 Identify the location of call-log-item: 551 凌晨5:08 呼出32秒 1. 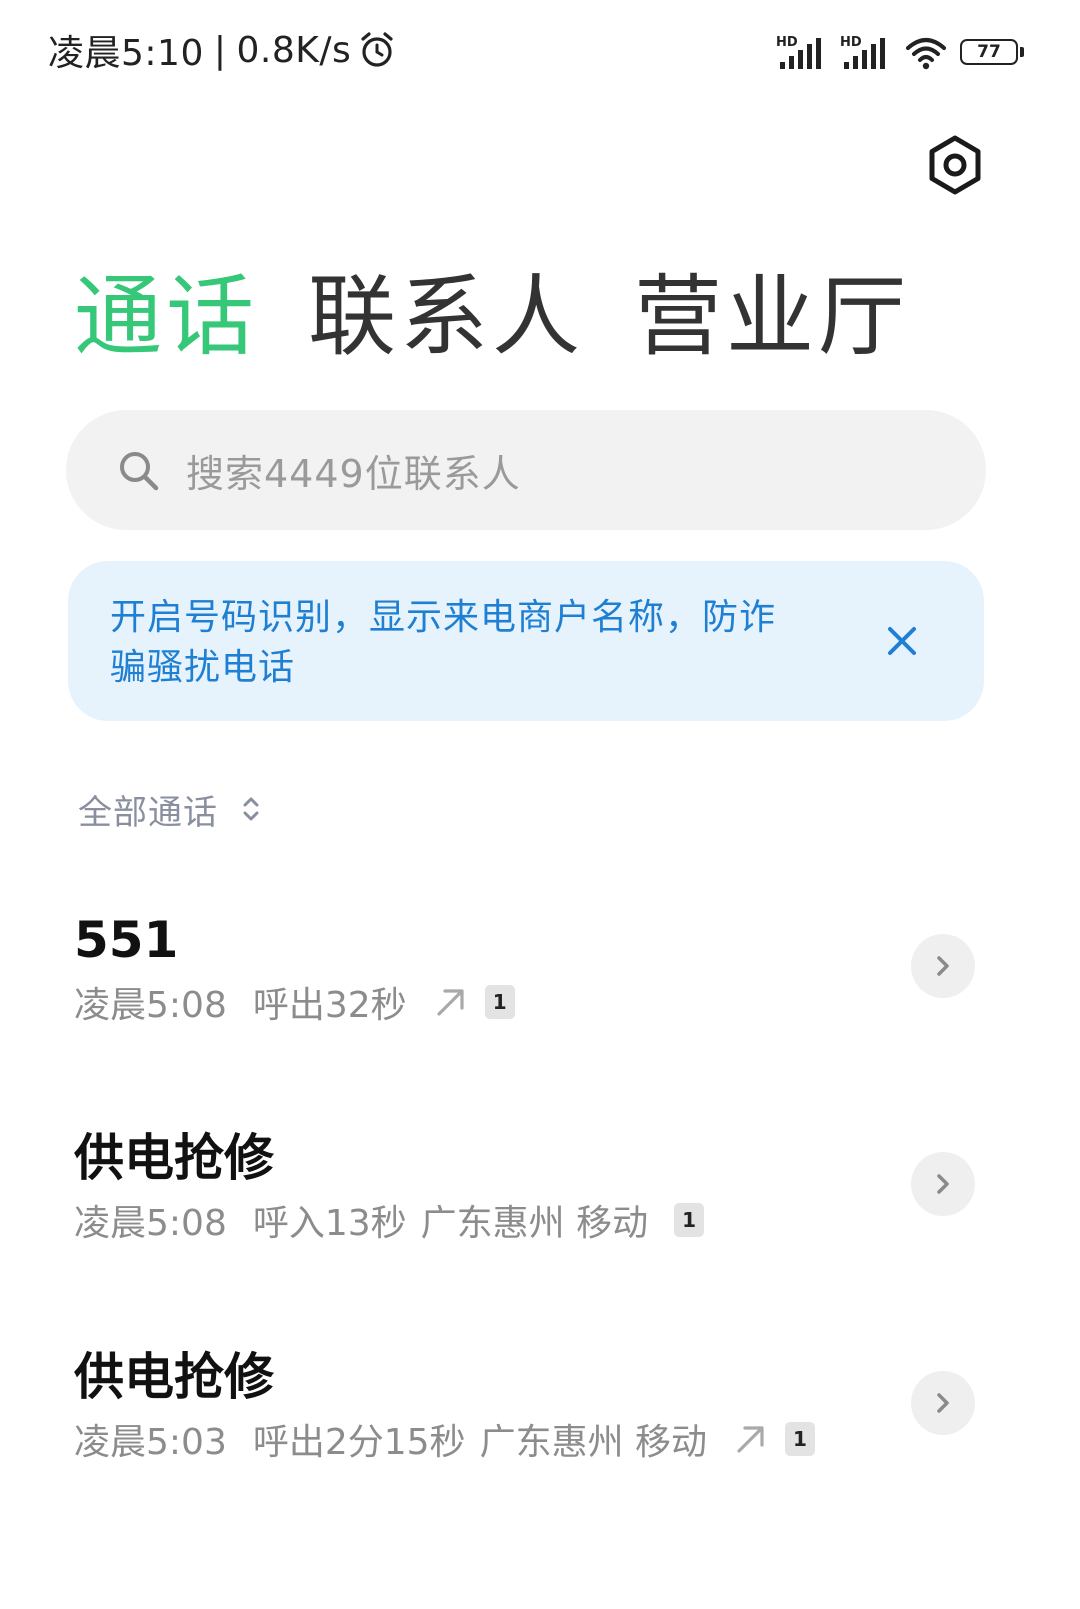
(540, 988).